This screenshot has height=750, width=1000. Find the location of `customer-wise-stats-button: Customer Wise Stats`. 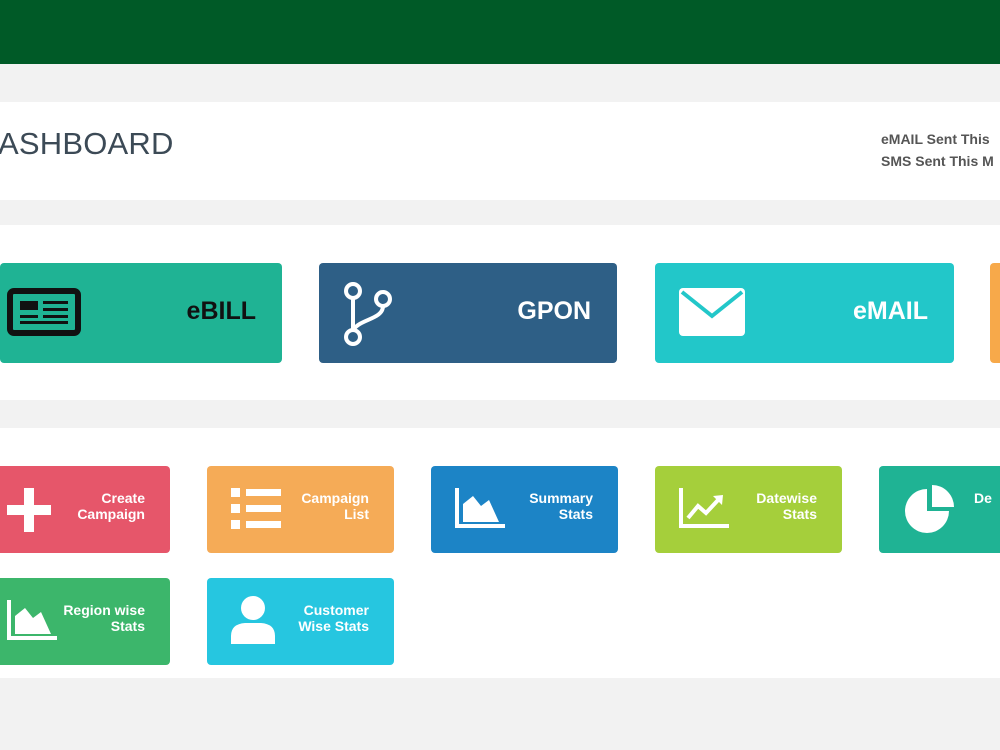

customer-wise-stats-button: Customer Wise Stats is located at coordinates (300, 621).